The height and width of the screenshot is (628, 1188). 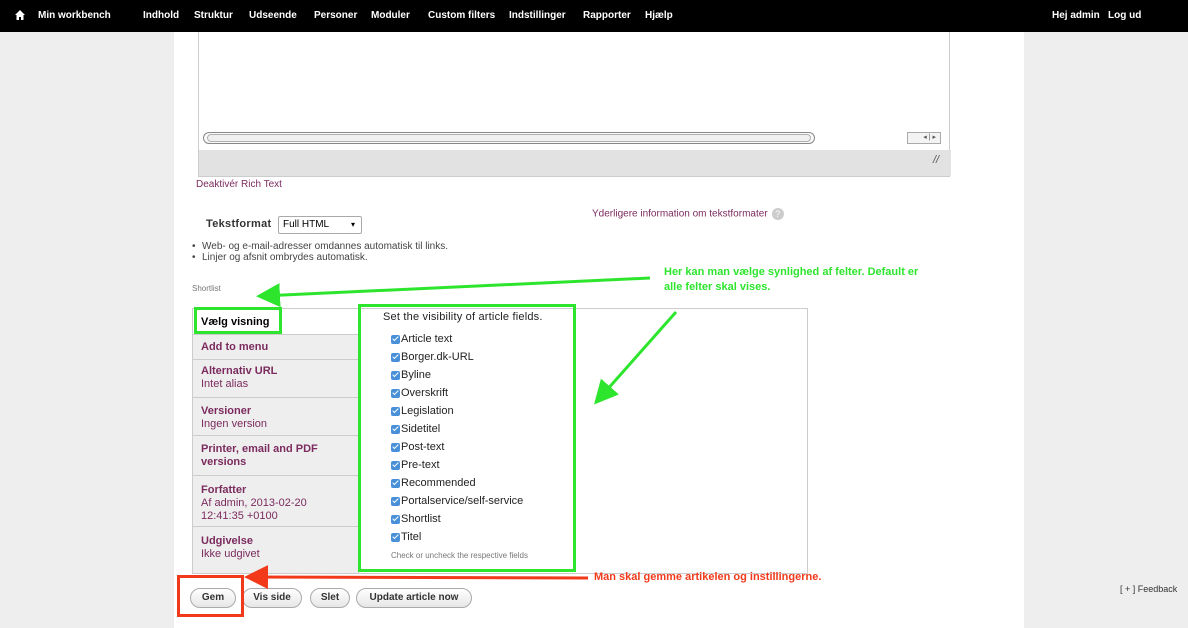 What do you see at coordinates (607, 15) in the screenshot?
I see `toolbar-item-rapporter: Rapporter` at bounding box center [607, 15].